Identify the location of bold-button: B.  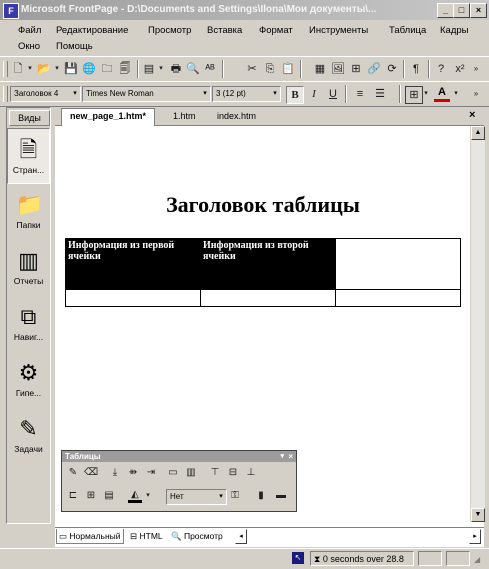
(295, 95).